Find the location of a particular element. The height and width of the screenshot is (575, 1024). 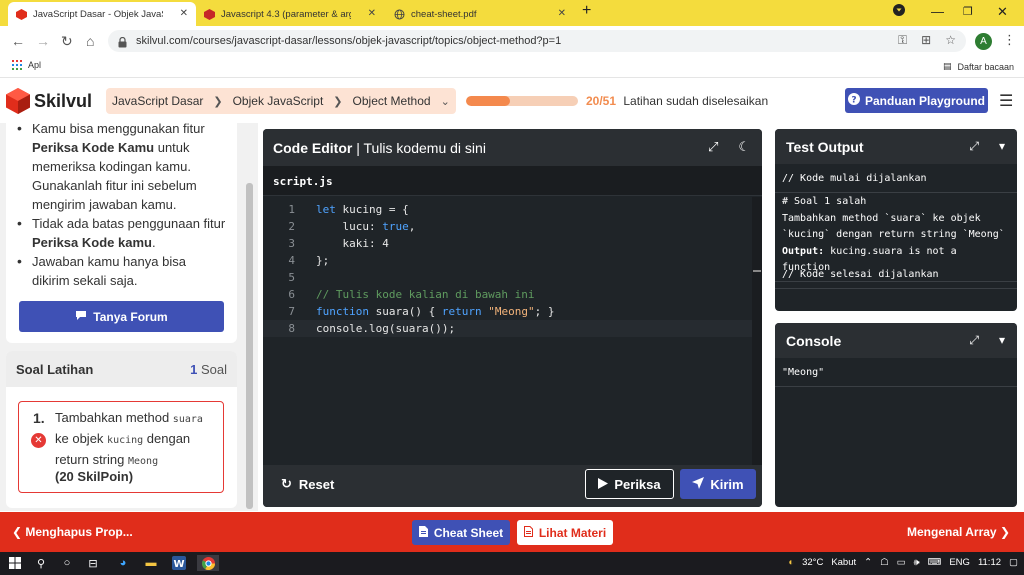

chevron-down-icon: ⌄ is located at coordinates (445, 101).